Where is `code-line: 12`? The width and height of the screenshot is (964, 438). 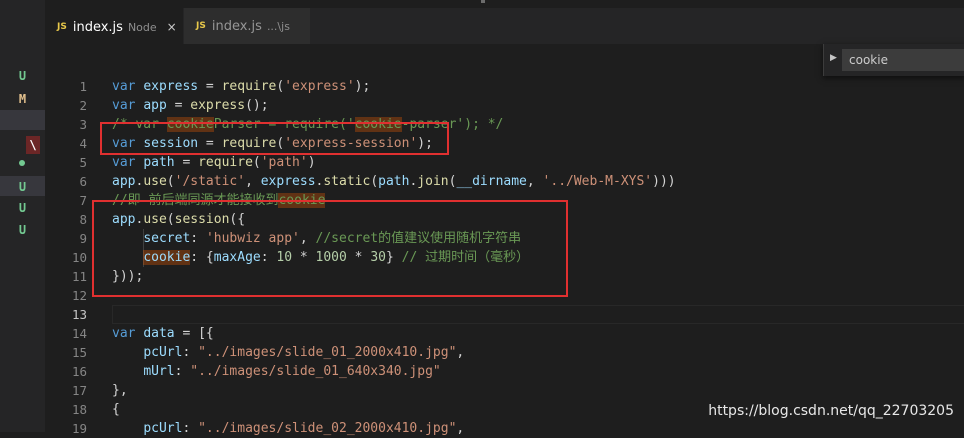
code-line: 12 is located at coordinates (504, 295).